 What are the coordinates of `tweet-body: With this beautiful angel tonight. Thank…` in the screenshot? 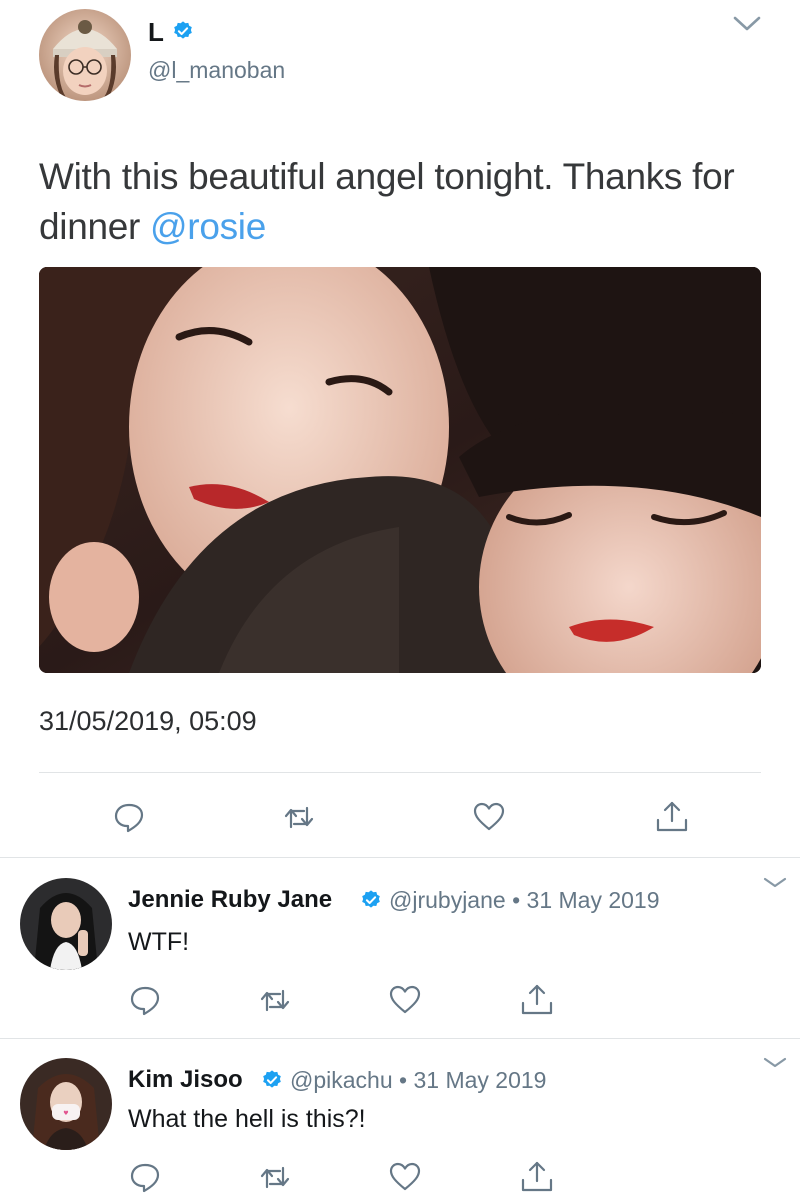 It's located at (387, 201).